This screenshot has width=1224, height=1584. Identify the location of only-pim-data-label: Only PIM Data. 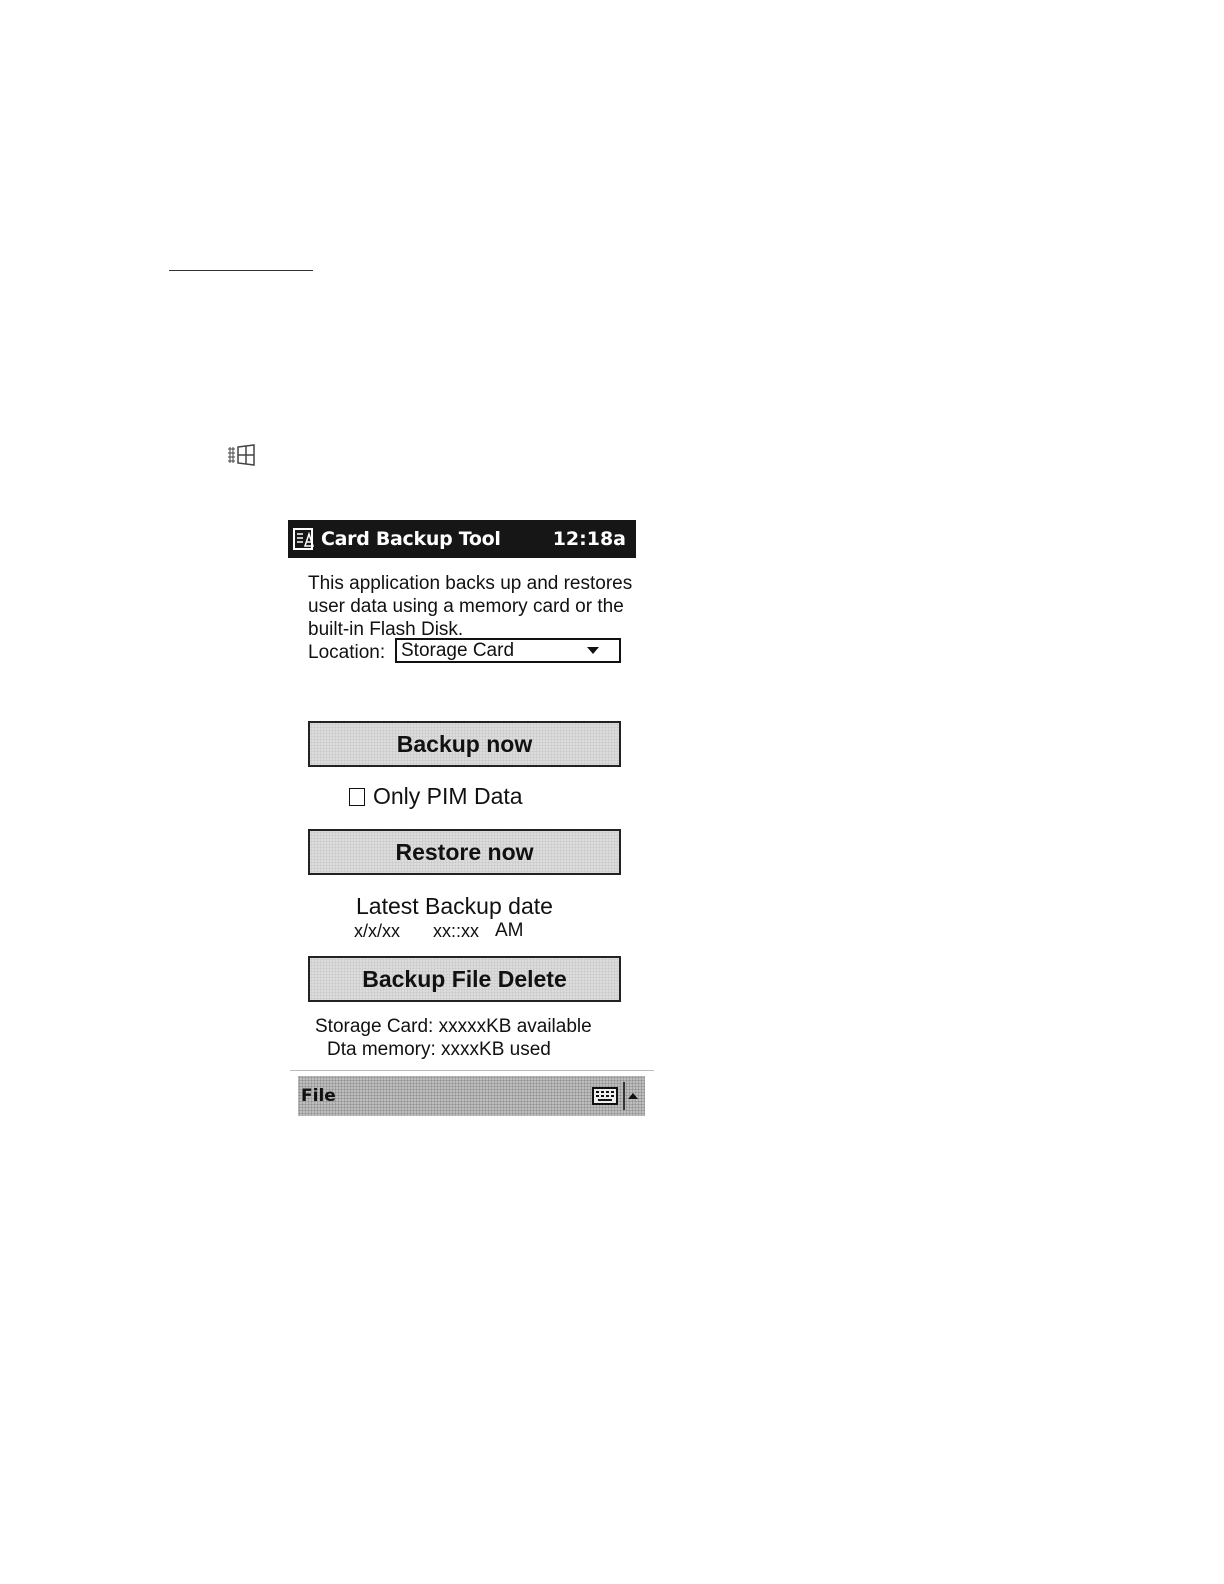
(448, 796).